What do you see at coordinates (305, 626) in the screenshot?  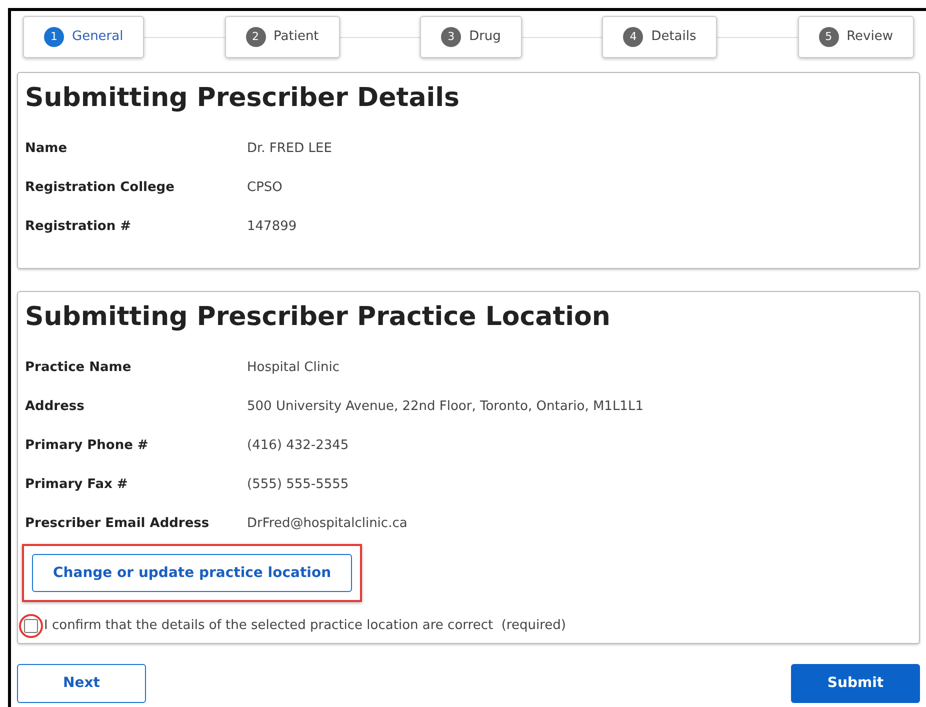 I see `confirm-label: I confirm that the details of the selected practice location are correct (required)` at bounding box center [305, 626].